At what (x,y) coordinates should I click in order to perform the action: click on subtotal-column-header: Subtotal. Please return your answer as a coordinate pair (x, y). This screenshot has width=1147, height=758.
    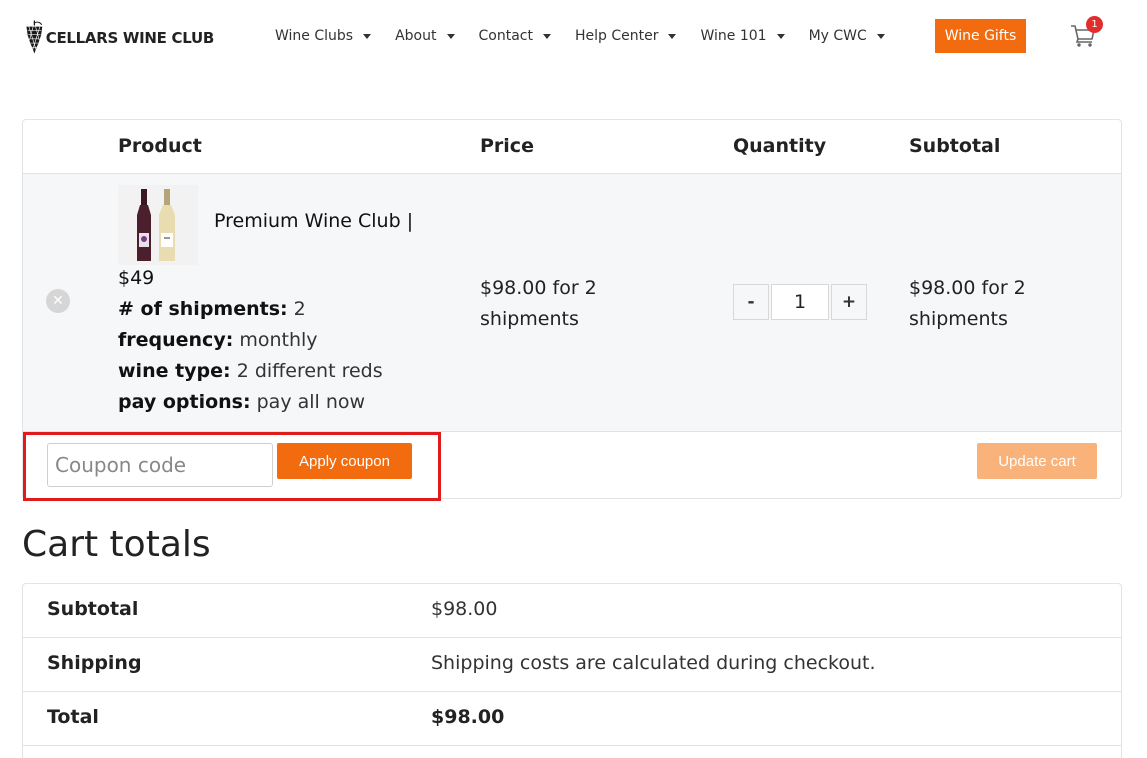
    Looking at the image, I should click on (955, 146).